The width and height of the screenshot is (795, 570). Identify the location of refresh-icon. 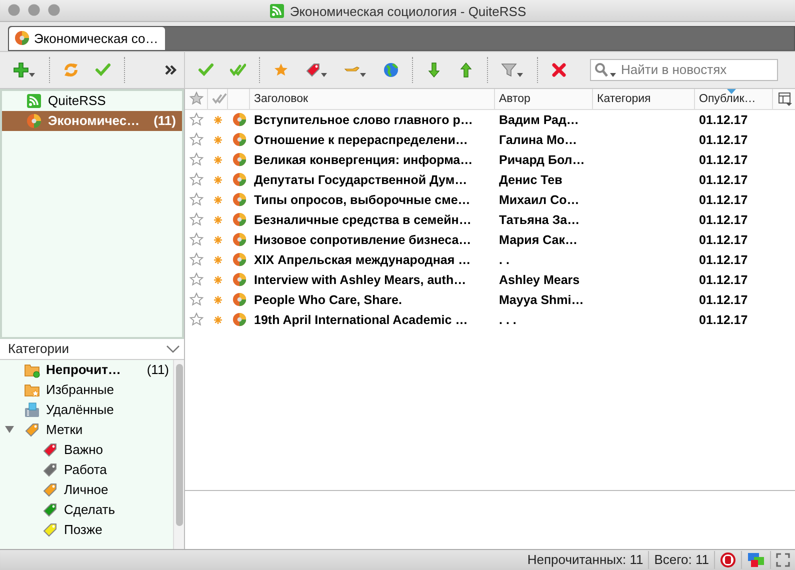
(71, 70).